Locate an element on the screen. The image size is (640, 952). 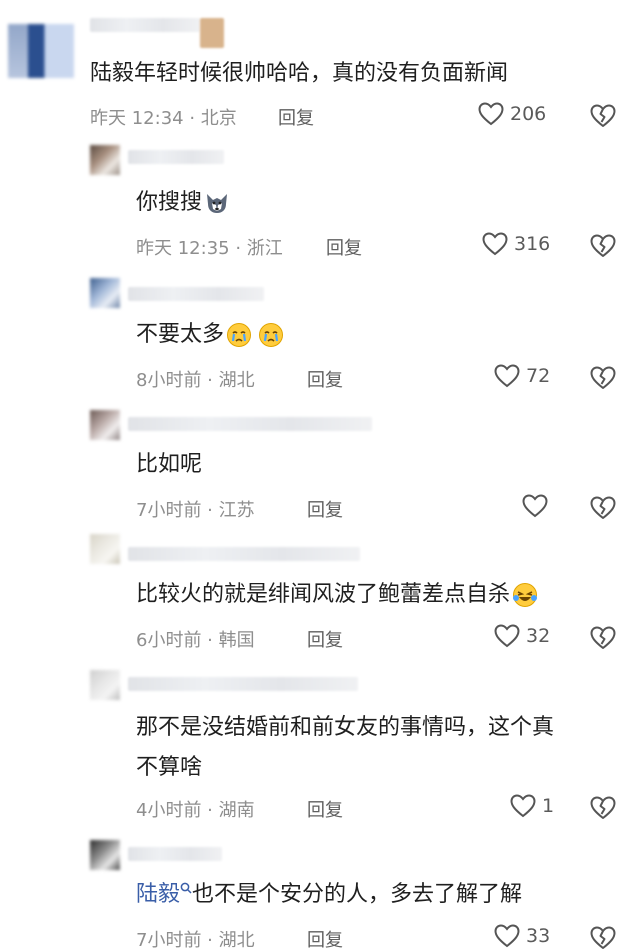
comment-item: 比如呢 7小时前 · 江苏 回复 is located at coordinates (320, 465).